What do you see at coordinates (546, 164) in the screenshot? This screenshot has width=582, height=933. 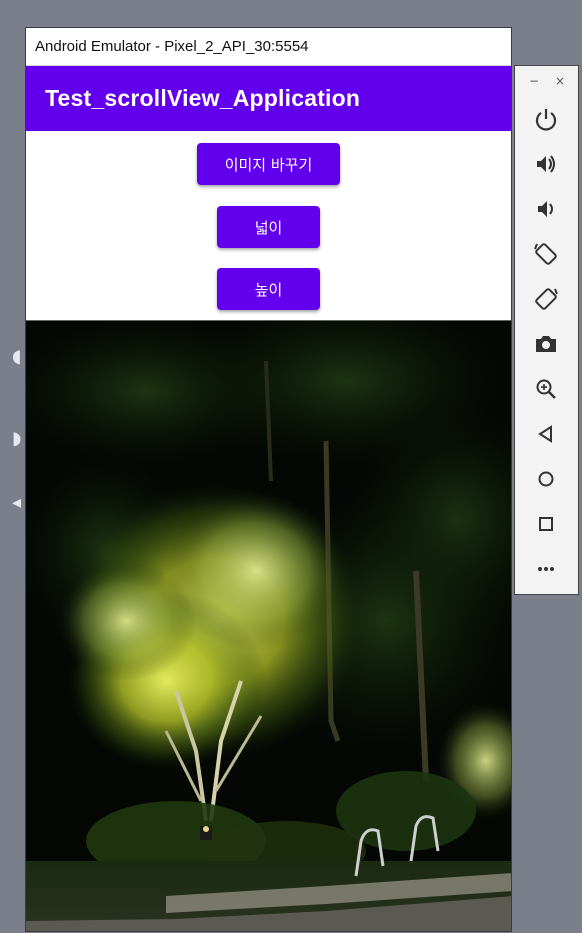 I see `volume-up-icon` at bounding box center [546, 164].